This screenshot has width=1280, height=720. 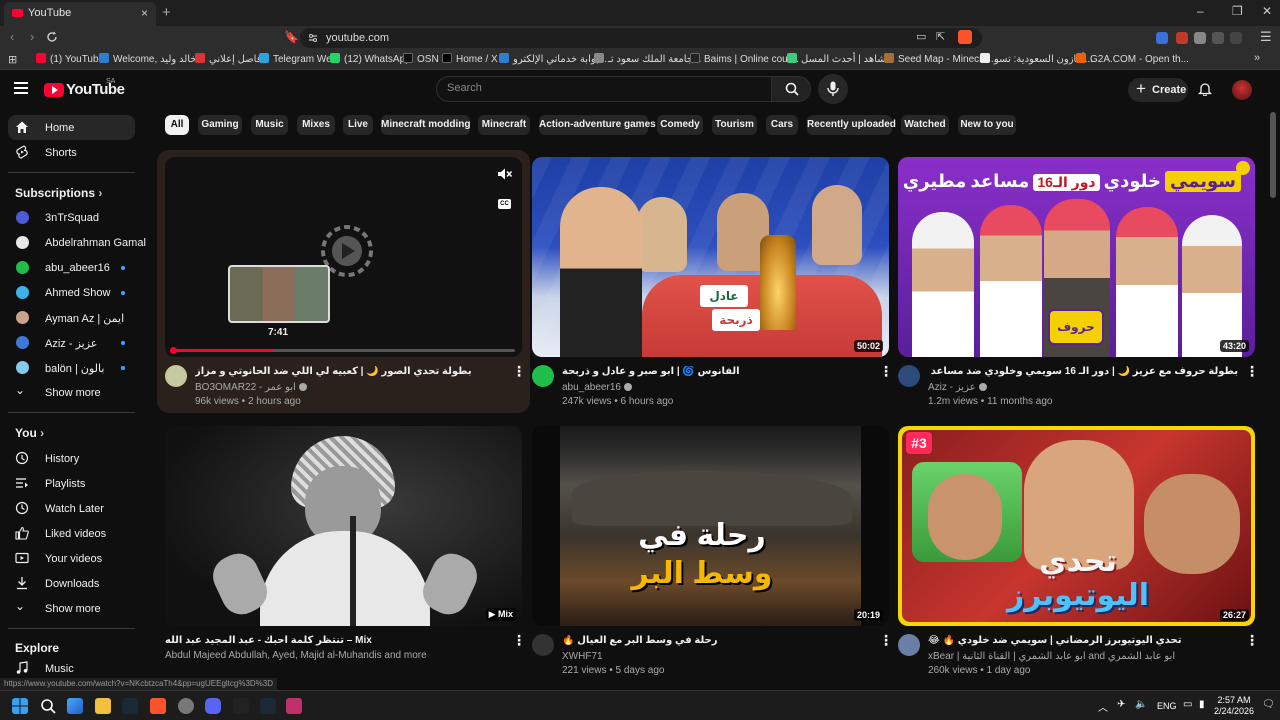 What do you see at coordinates (71, 127) in the screenshot?
I see `sidebar-item-home: Home` at bounding box center [71, 127].